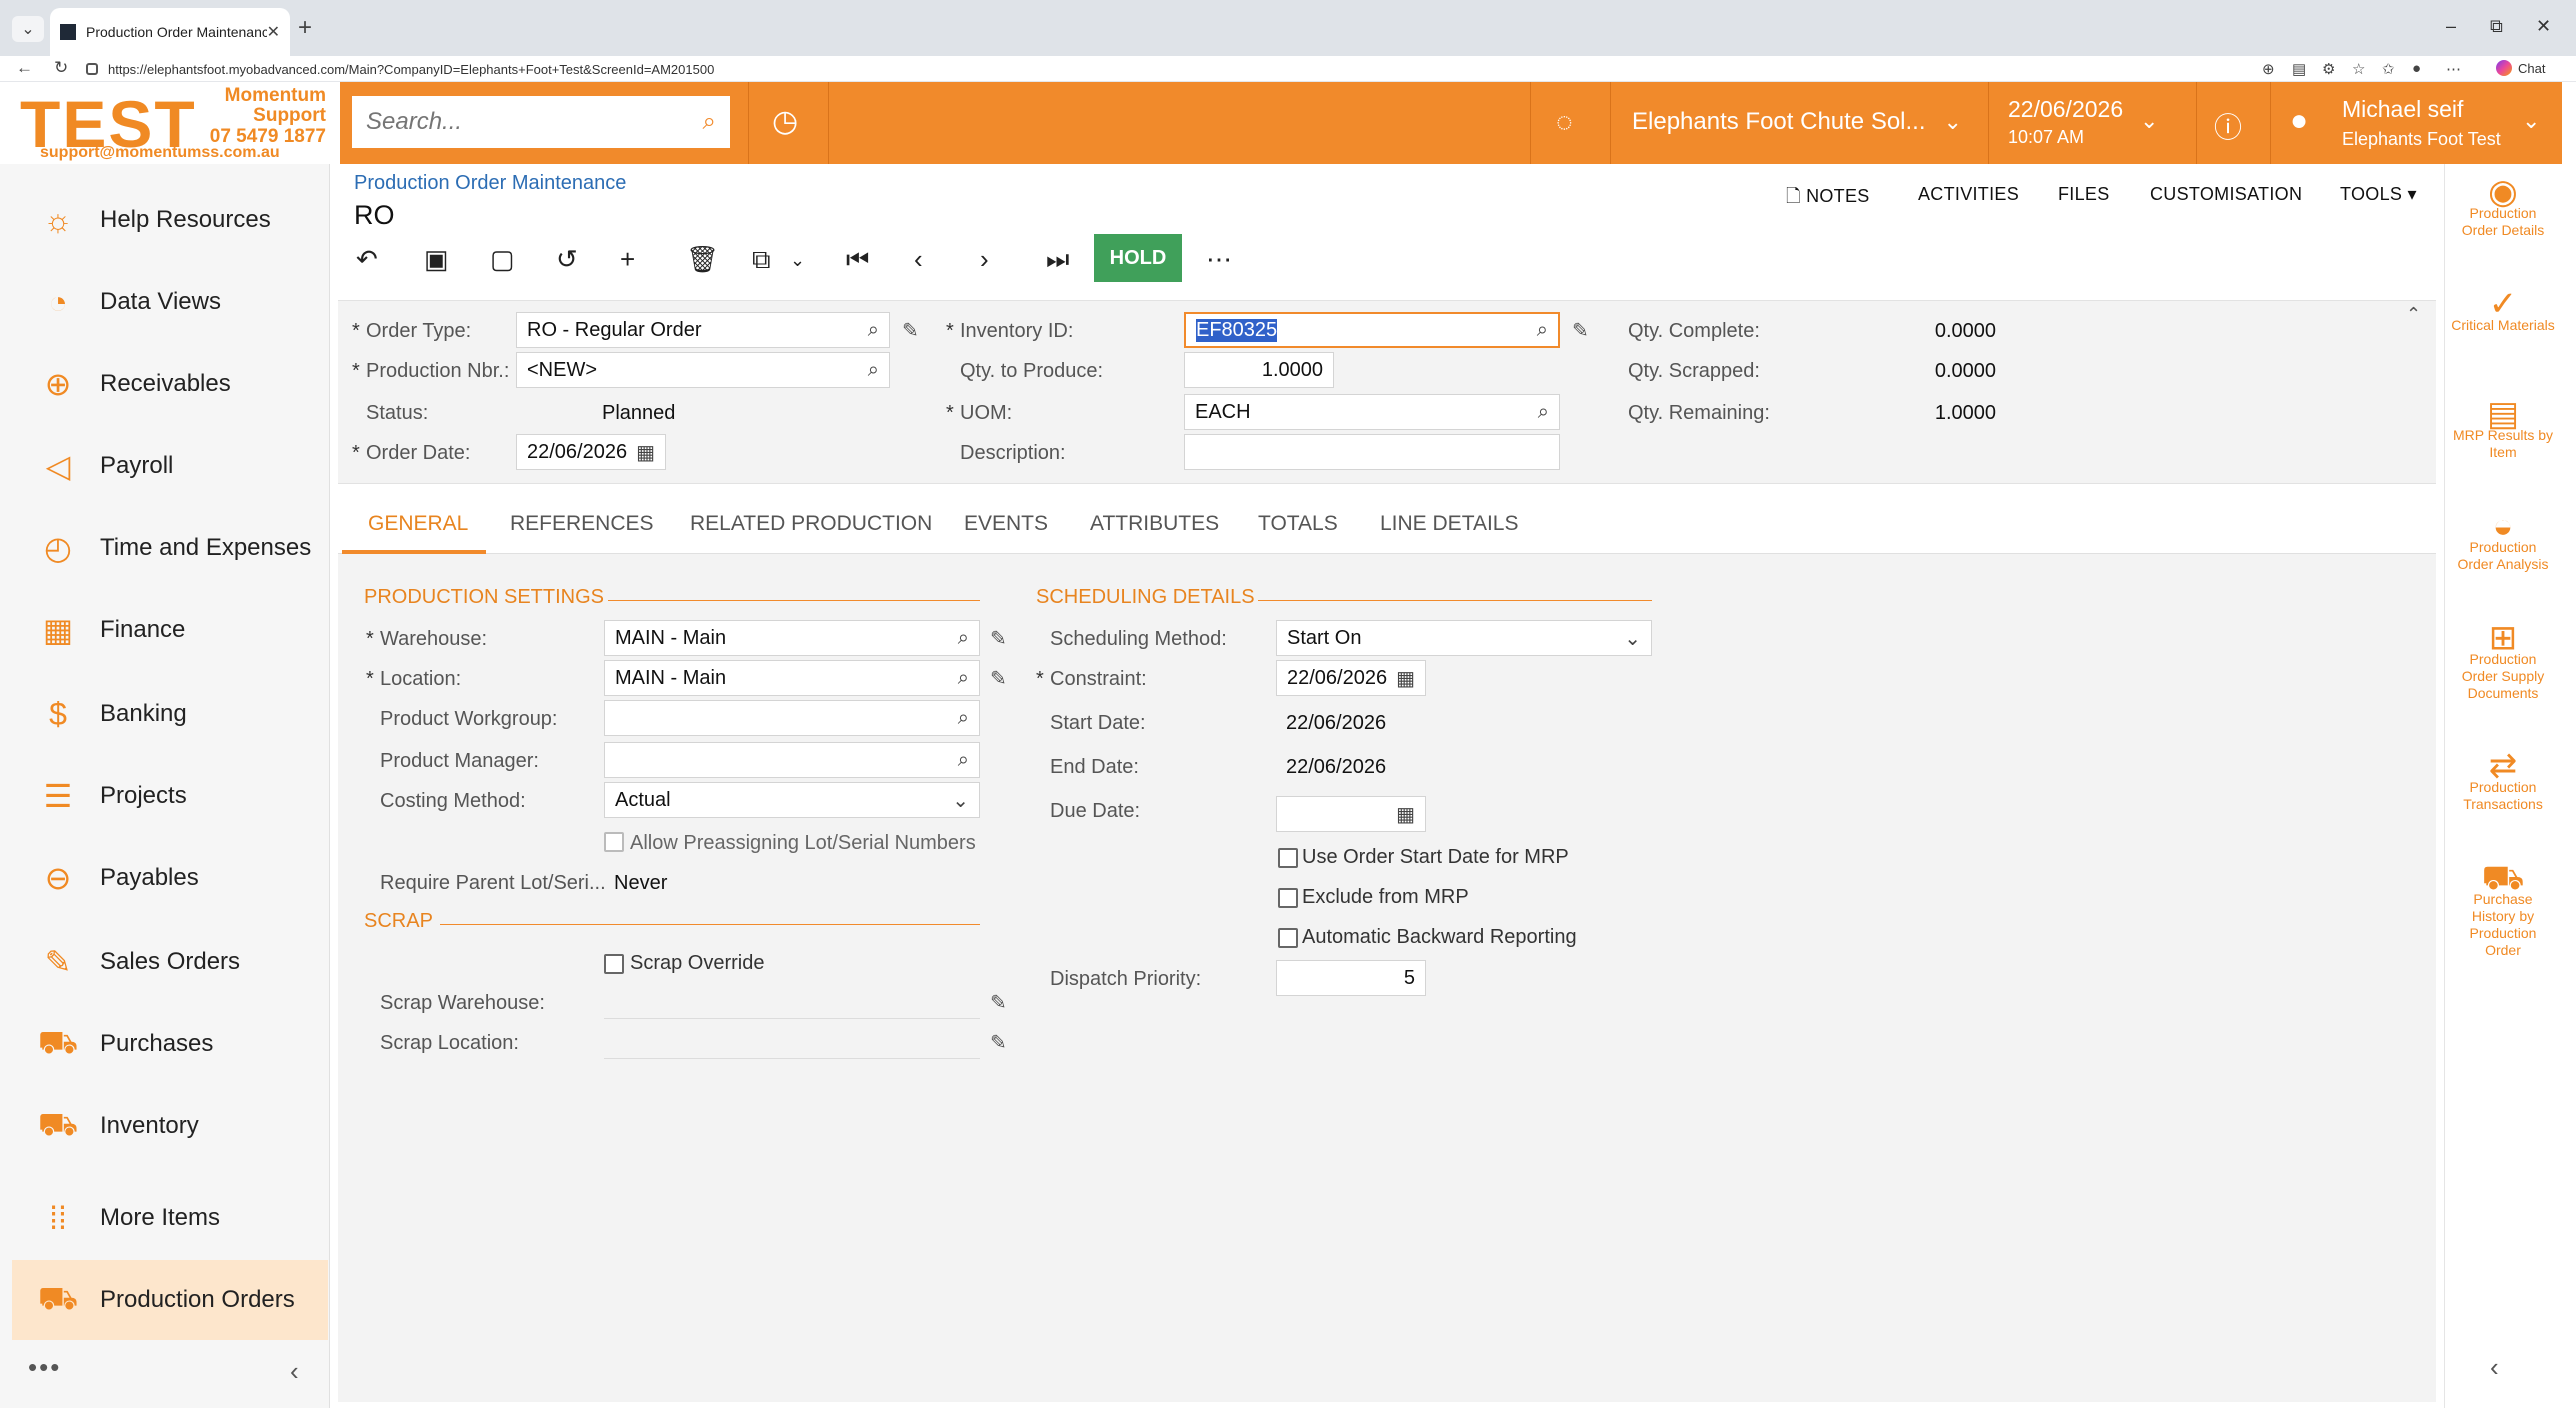  Describe the element at coordinates (24, 68) in the screenshot. I see `back-icon: ←` at that location.